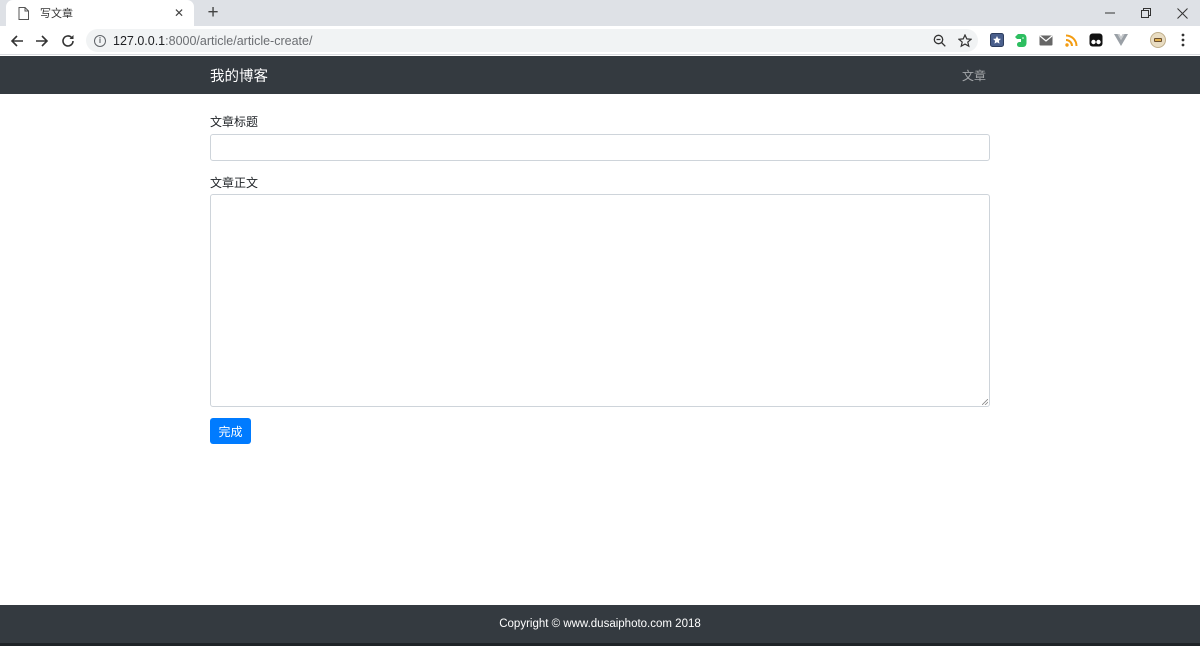 This screenshot has width=1200, height=646. Describe the element at coordinates (974, 75) in the screenshot. I see `nav-link-articles: 文章` at that location.